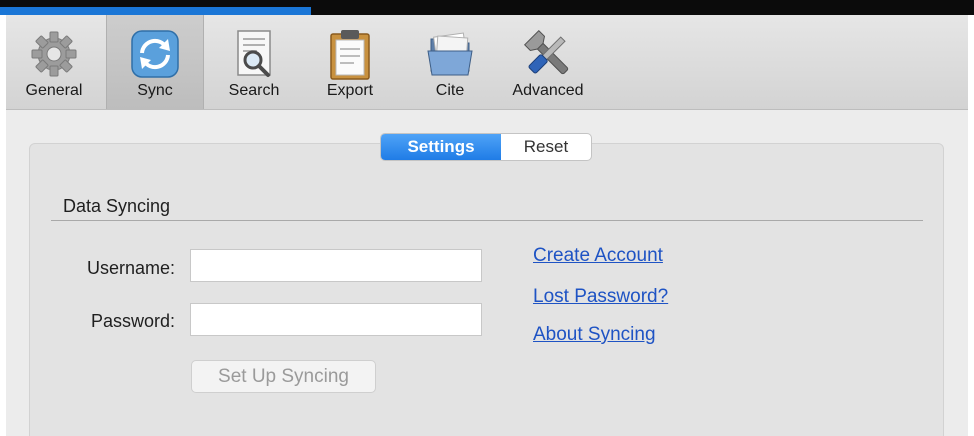 The height and width of the screenshot is (436, 974). I want to click on search-document-icon, so click(254, 53).